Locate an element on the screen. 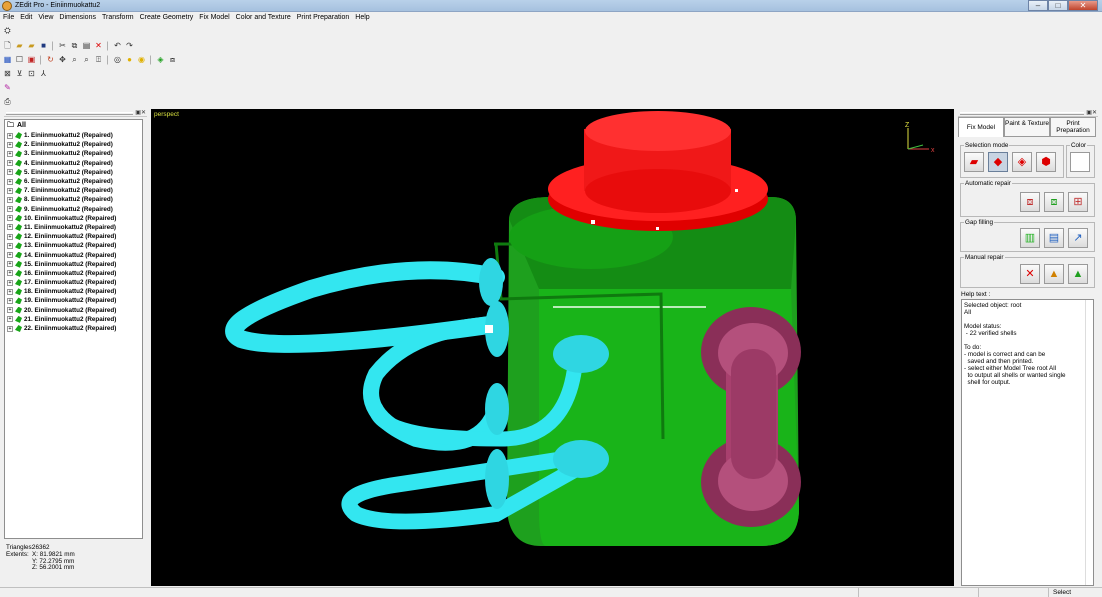  add-triangle-icon: ▲ is located at coordinates (1054, 274).